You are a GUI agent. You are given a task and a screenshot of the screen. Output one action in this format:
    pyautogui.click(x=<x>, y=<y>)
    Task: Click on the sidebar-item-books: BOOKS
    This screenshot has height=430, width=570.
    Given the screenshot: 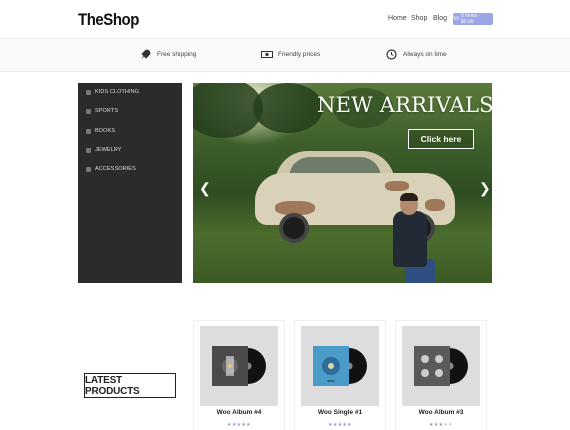 What is the action you would take?
    pyautogui.click(x=100, y=131)
    